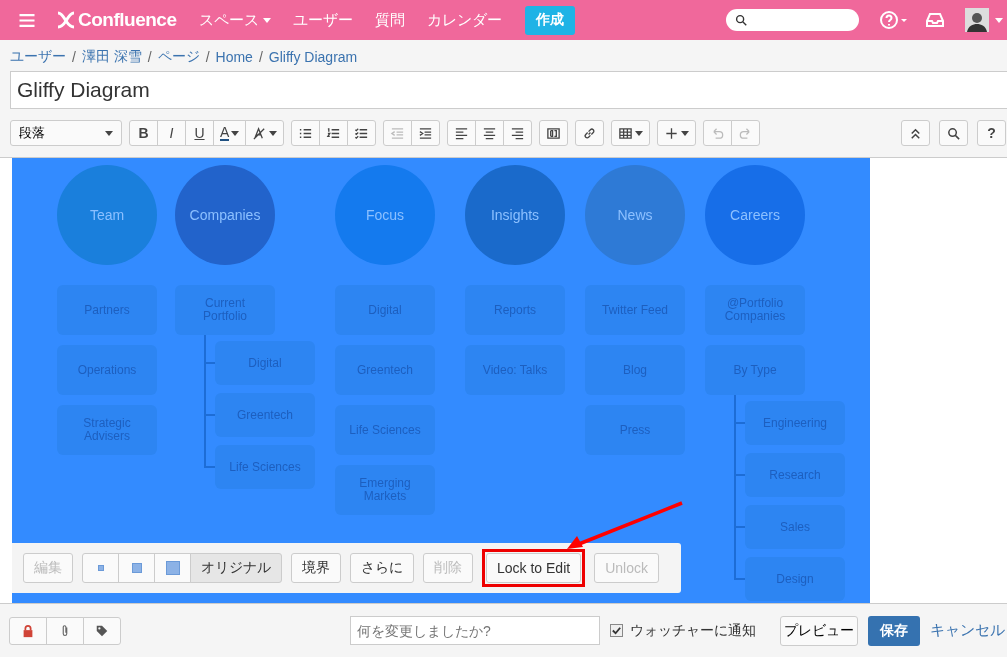  What do you see at coordinates (171, 133) in the screenshot?
I see `format-button: I` at bounding box center [171, 133].